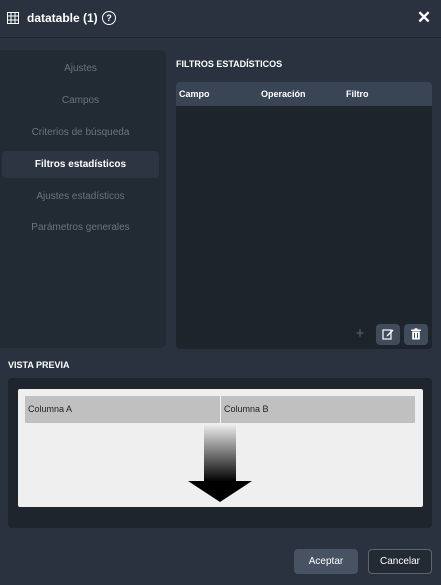  What do you see at coordinates (220, 19) in the screenshot?
I see `title-bar: datatable (1) ? ✕` at bounding box center [220, 19].